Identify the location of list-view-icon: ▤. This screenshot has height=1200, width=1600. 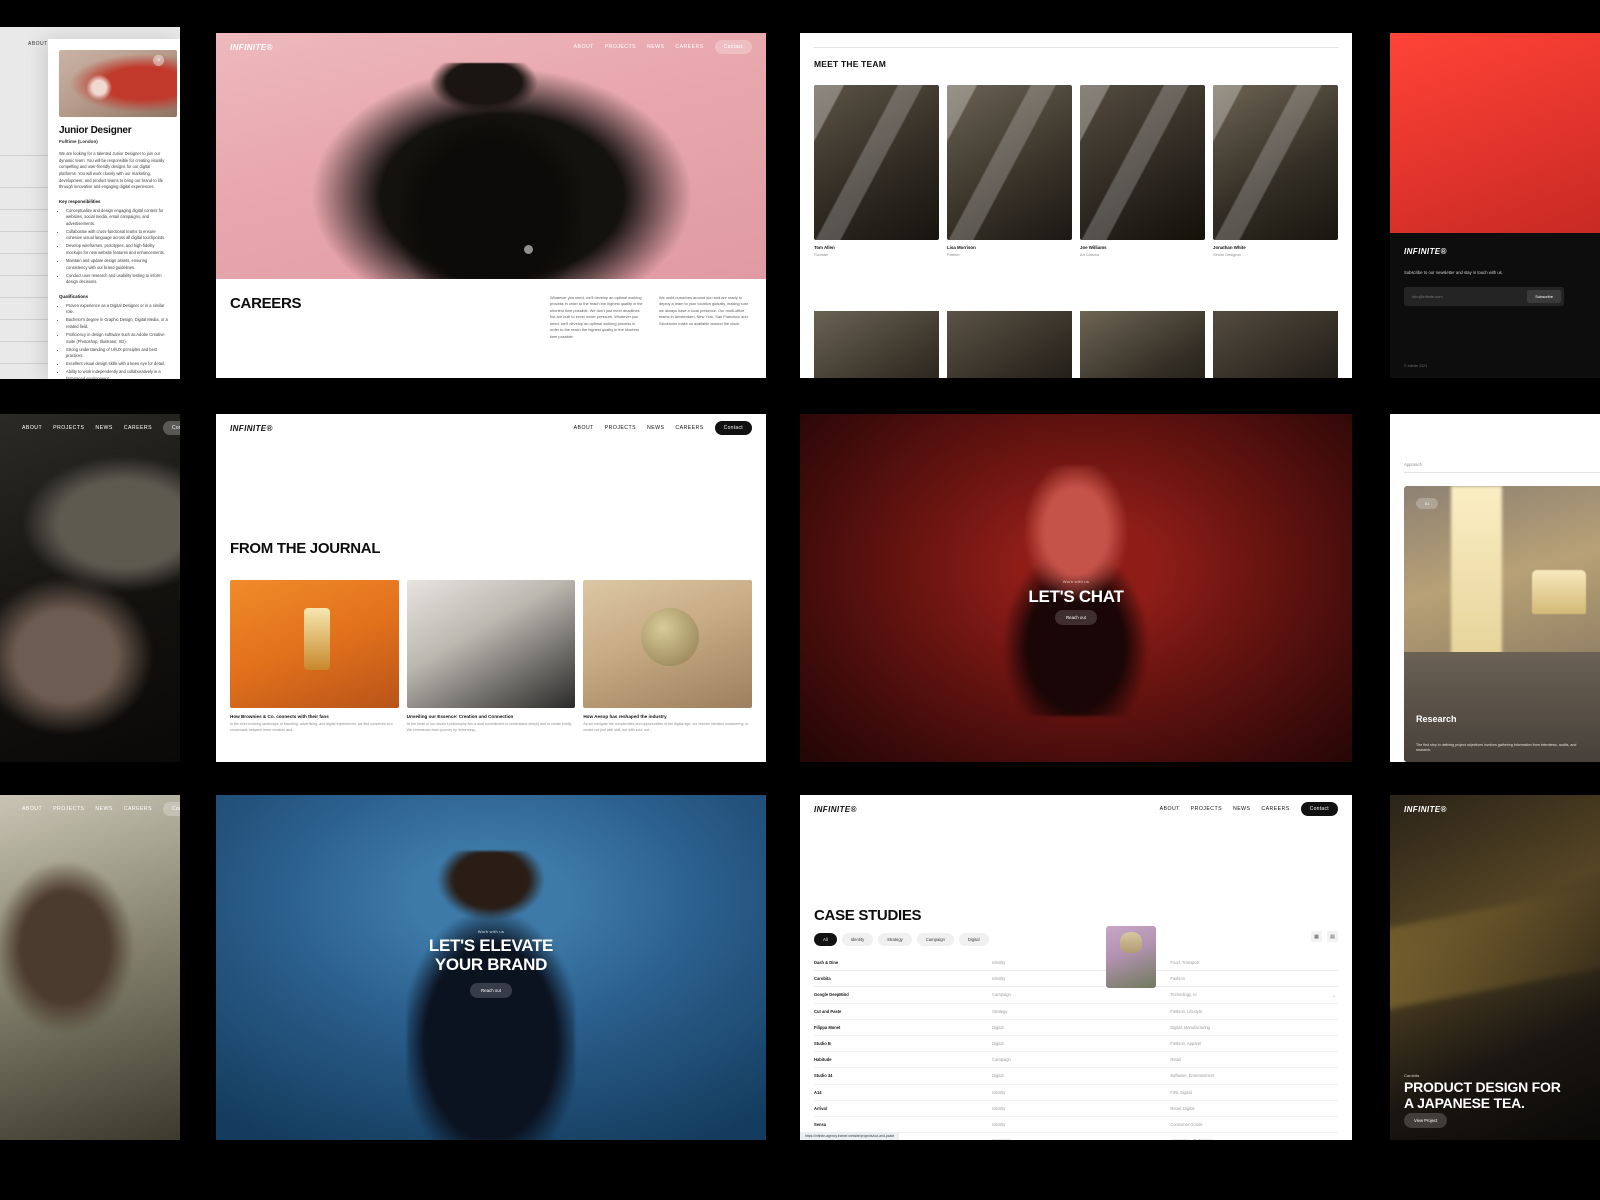
(1332, 936).